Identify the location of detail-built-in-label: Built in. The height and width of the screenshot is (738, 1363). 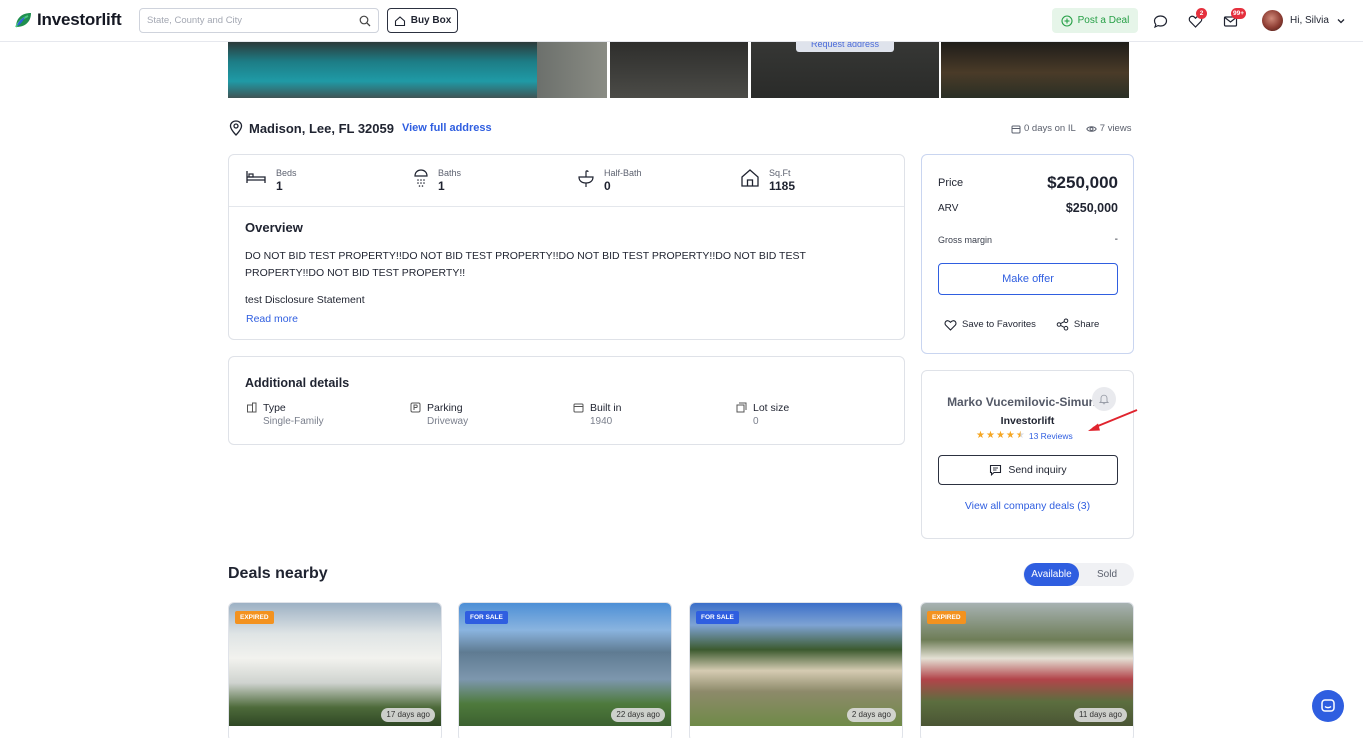
(606, 408).